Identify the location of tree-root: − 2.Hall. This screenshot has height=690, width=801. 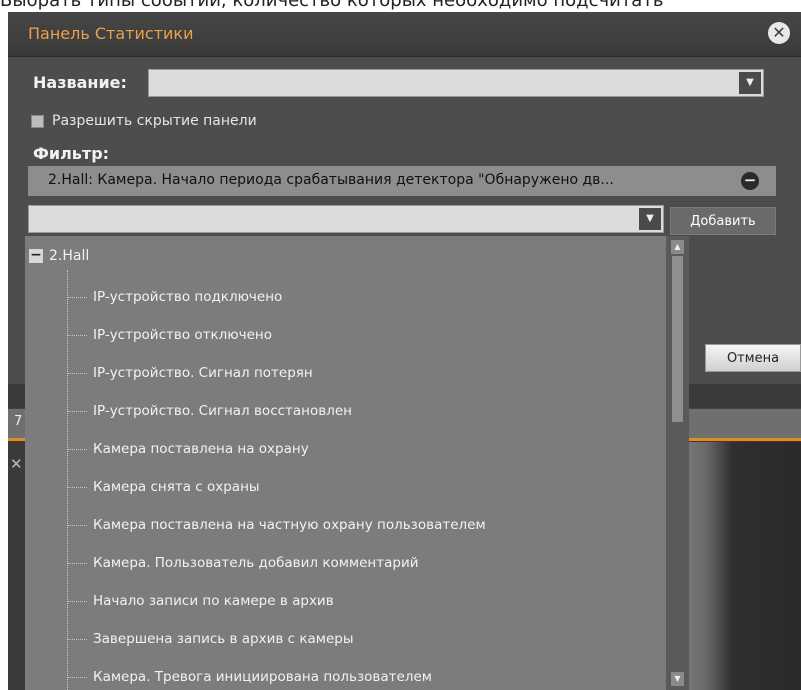
(57, 256).